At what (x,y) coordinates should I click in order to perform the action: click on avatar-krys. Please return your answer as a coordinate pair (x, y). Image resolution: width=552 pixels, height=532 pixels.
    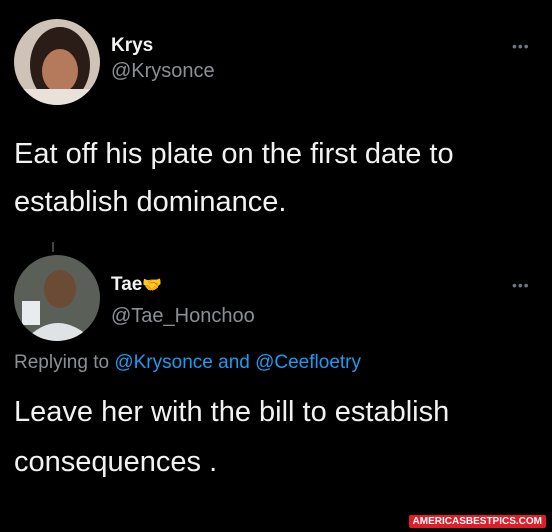
    Looking at the image, I should click on (57, 62).